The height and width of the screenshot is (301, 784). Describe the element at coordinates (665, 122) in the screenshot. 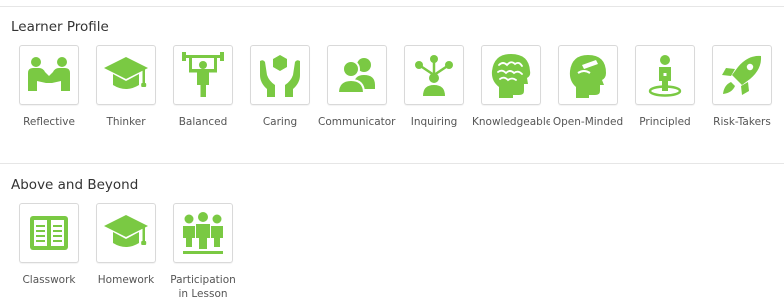

I see `badge-label: Principled` at that location.